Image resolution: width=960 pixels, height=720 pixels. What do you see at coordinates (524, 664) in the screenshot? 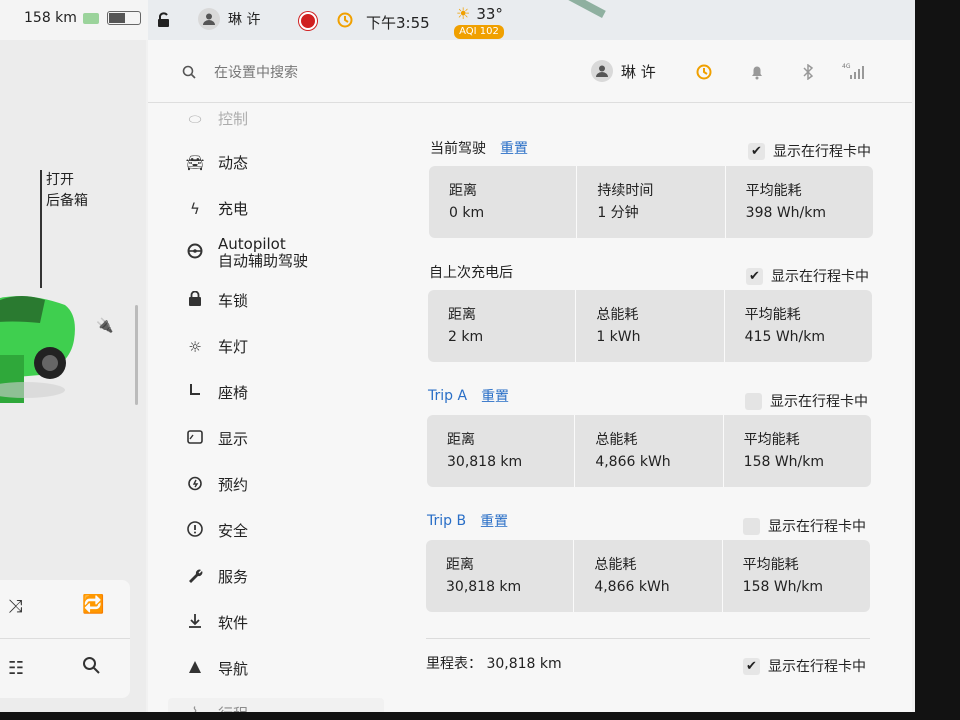
I see `odometer-value: 30,818 km` at bounding box center [524, 664].